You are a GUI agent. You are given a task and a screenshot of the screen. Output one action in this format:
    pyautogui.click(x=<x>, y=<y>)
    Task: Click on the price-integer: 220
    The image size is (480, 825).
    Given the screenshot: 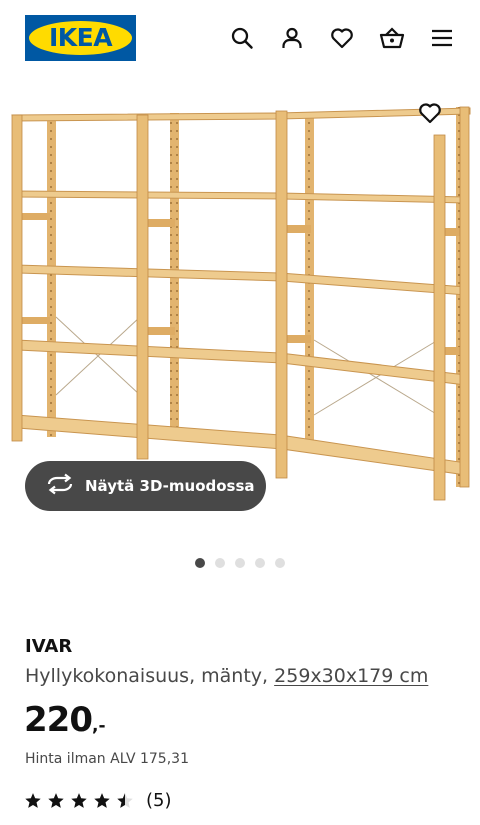 What is the action you would take?
    pyautogui.click(x=58, y=720)
    